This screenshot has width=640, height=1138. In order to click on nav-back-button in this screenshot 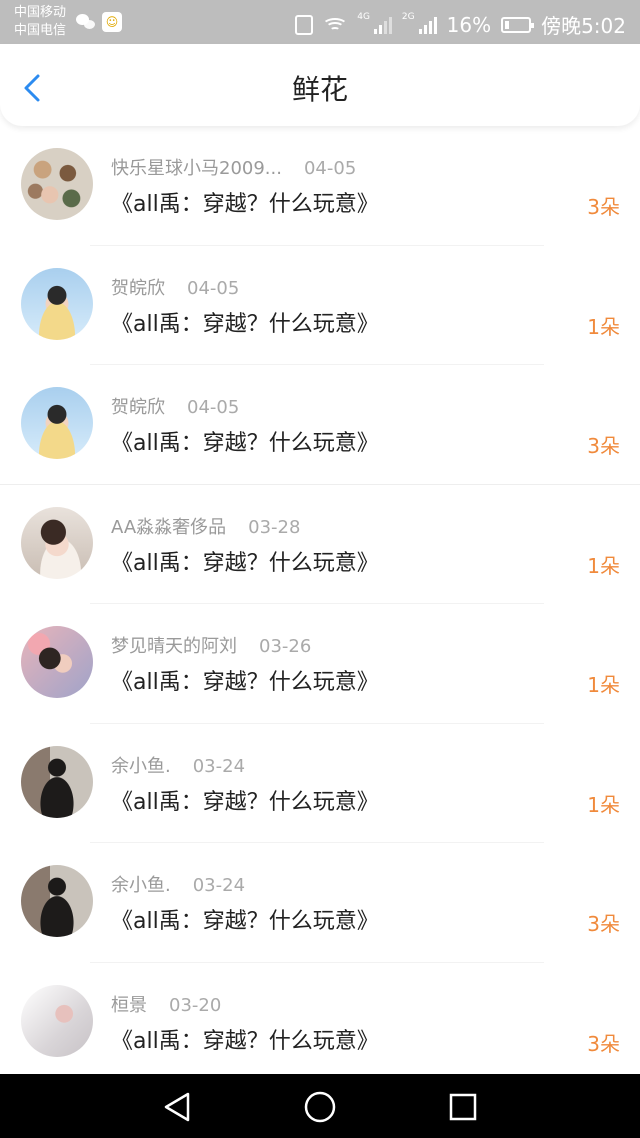, I will do `click(177, 1107)`.